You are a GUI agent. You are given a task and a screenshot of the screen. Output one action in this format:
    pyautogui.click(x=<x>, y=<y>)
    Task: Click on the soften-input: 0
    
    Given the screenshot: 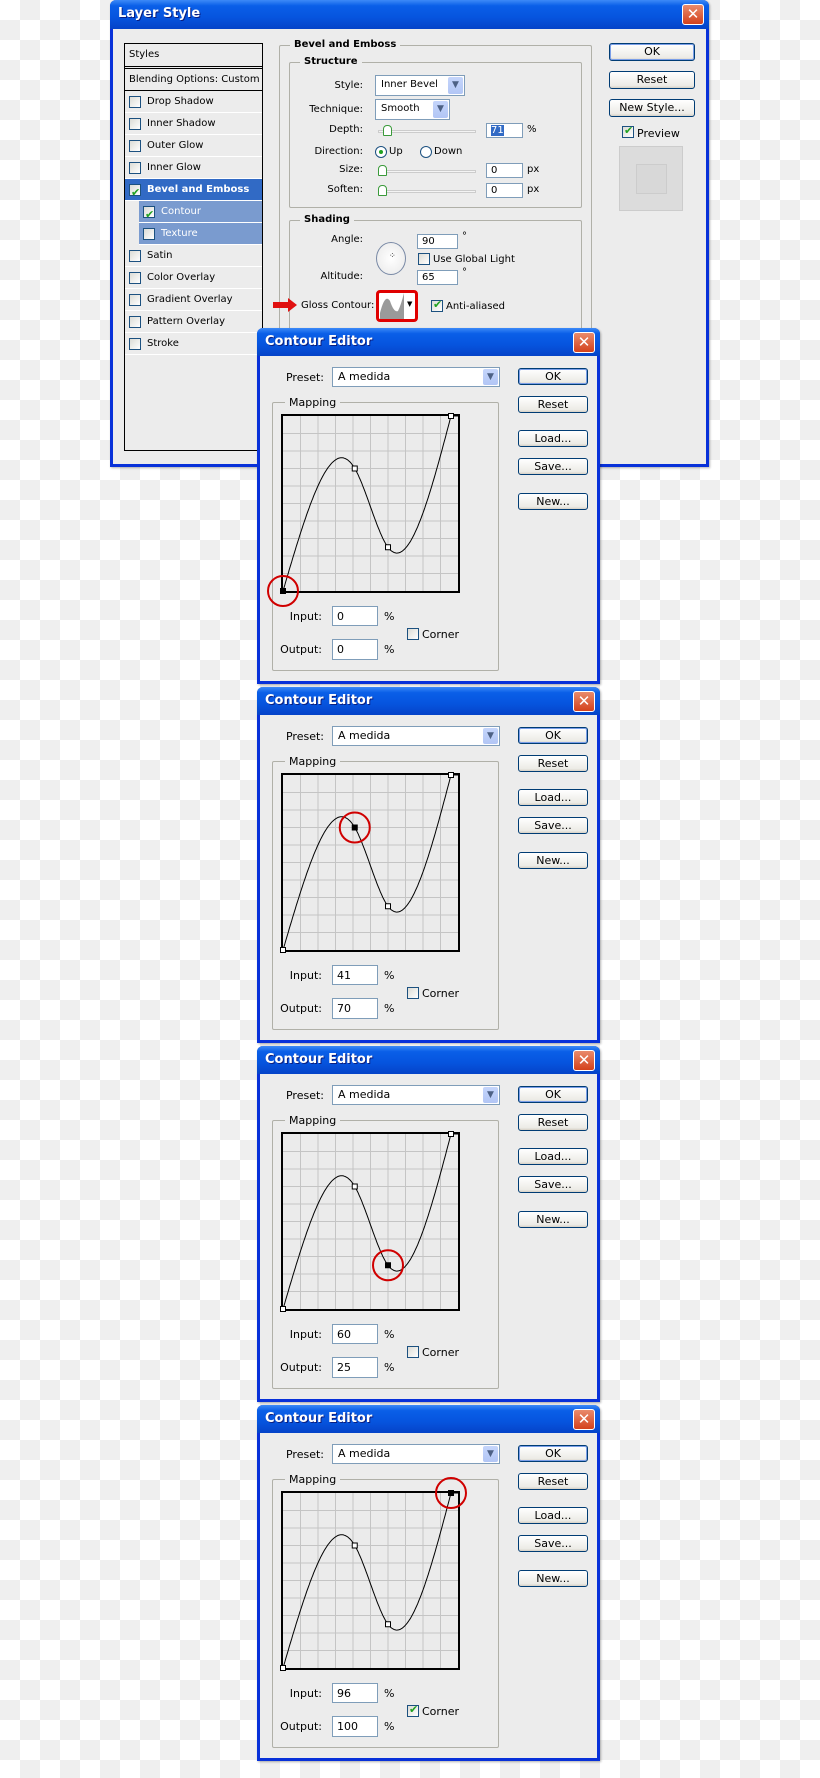 What is the action you would take?
    pyautogui.click(x=504, y=190)
    